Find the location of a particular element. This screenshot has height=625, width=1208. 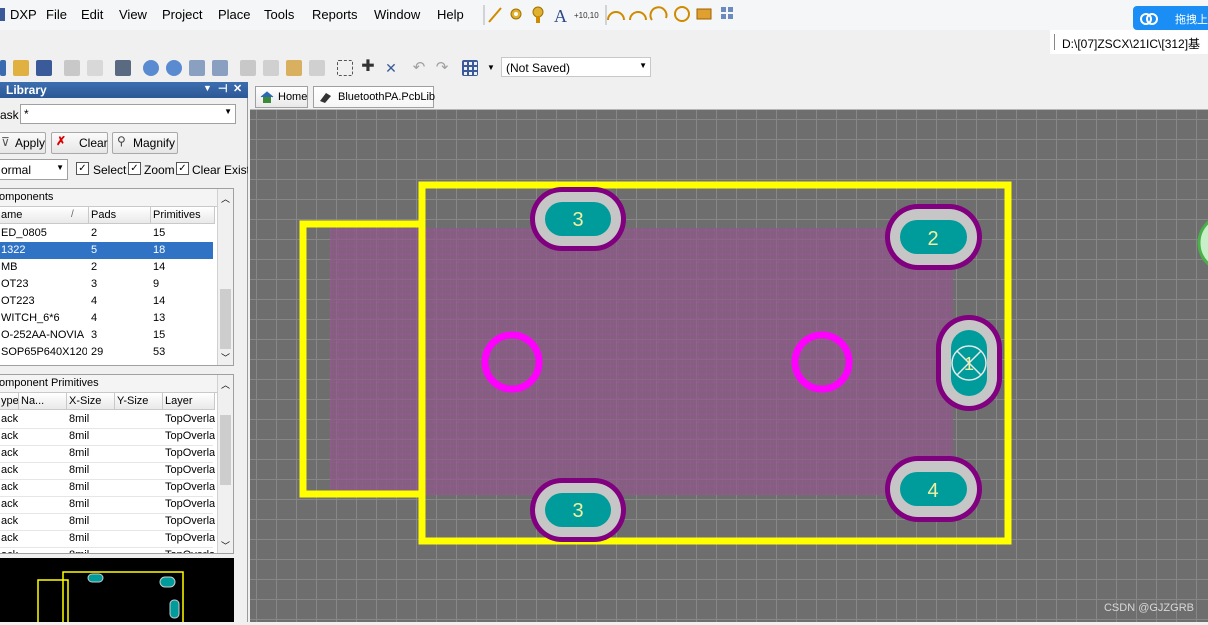

filter-mode-select: ormal ▼ is located at coordinates (34, 169).